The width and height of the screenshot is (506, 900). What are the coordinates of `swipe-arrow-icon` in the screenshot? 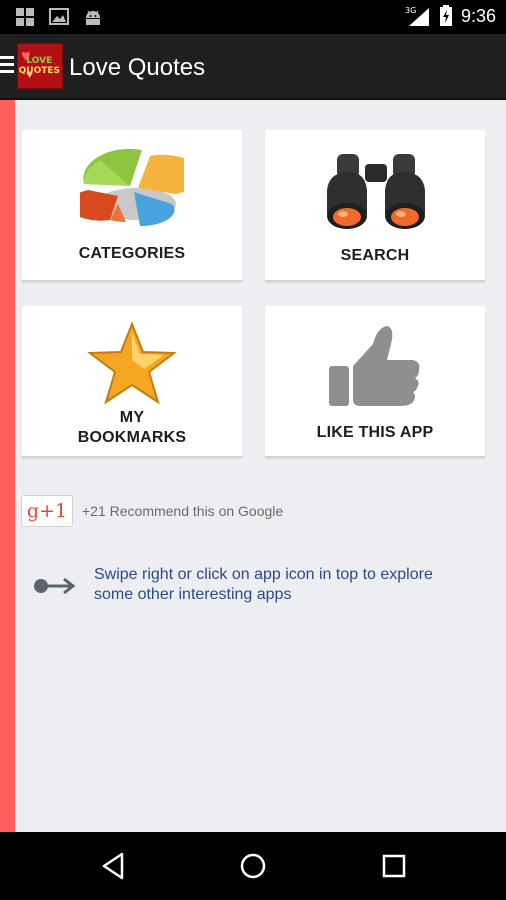 It's located at (55, 586).